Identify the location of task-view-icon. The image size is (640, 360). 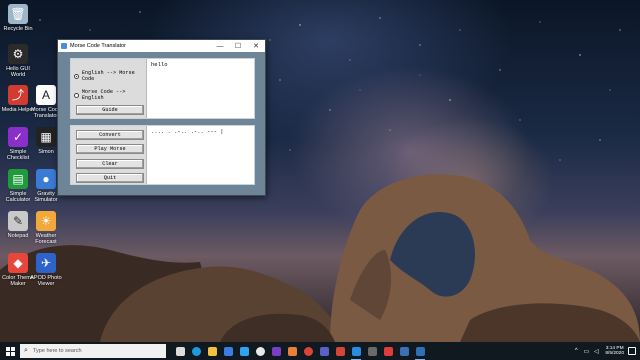
(180, 351).